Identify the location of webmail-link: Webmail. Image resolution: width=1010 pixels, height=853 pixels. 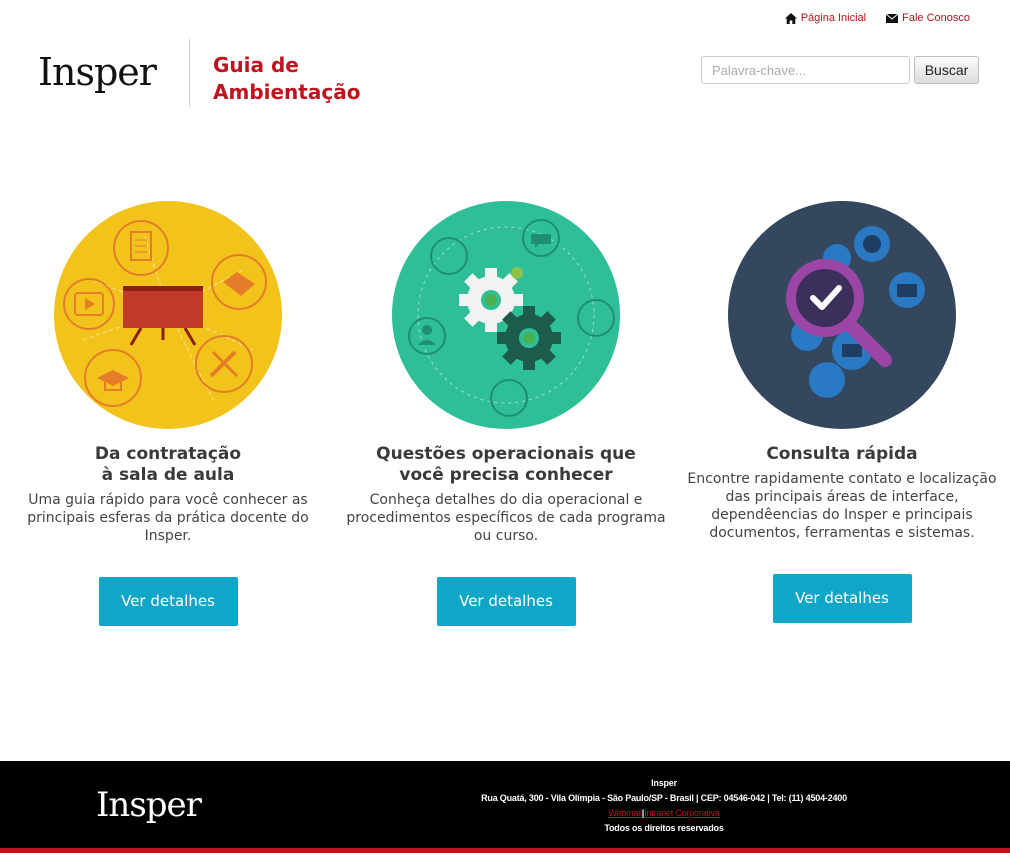
(625, 813).